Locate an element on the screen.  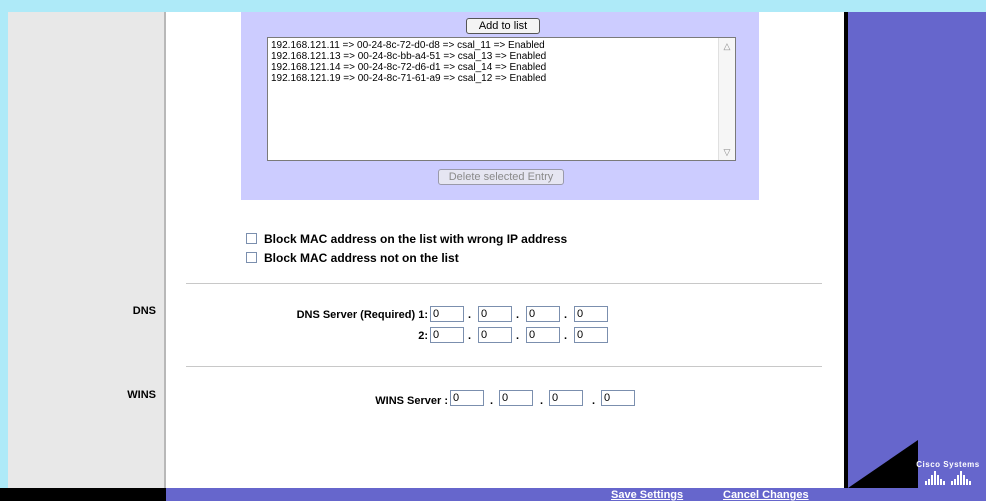
dns1-octet-4-input: 0 is located at coordinates (591, 314).